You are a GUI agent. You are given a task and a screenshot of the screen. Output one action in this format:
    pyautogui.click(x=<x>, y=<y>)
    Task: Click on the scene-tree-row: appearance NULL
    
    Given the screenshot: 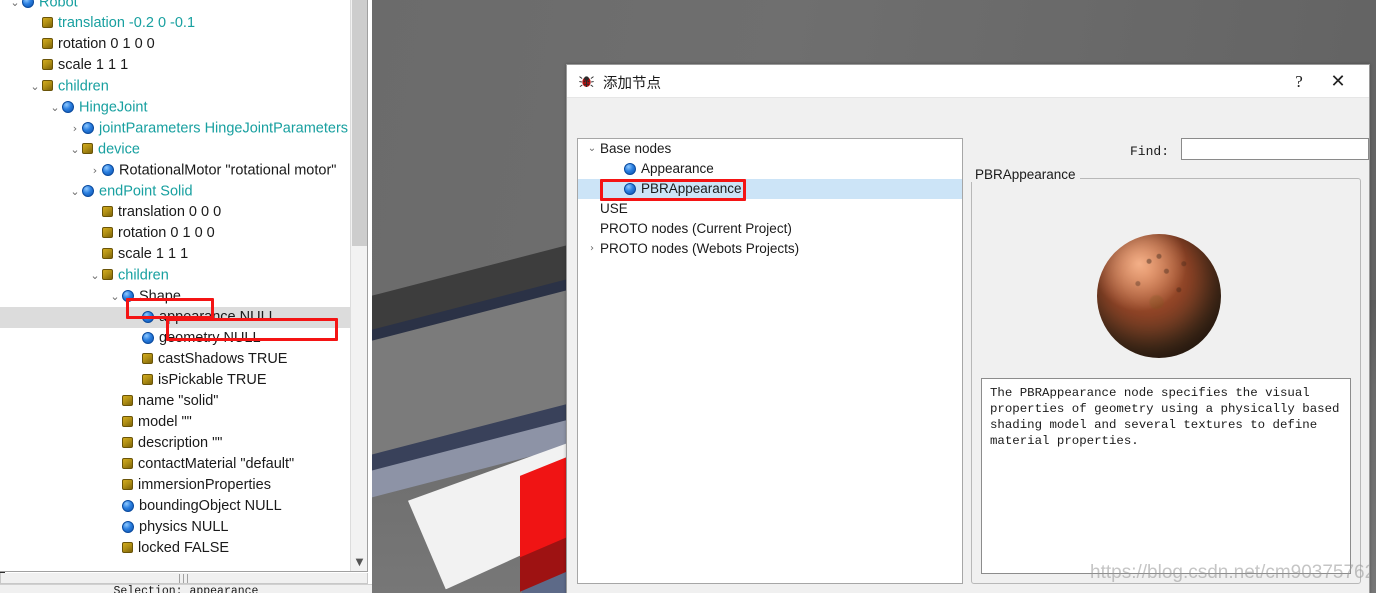 What is the action you would take?
    pyautogui.click(x=176, y=317)
    